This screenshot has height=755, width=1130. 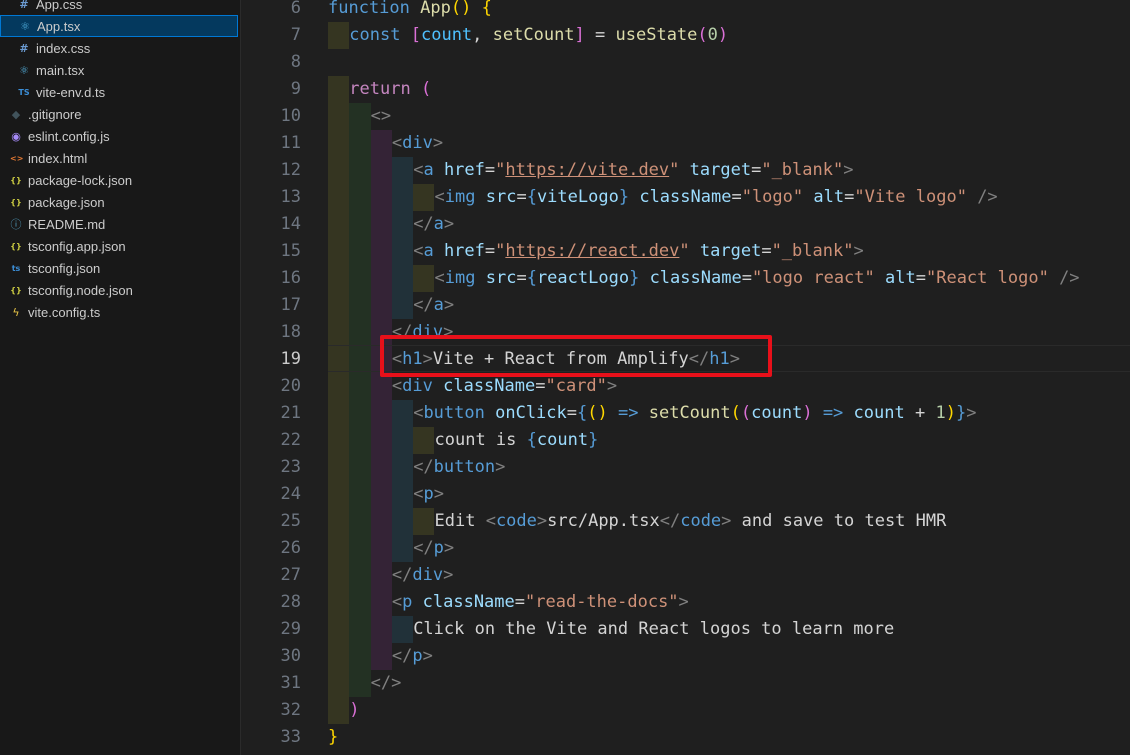 What do you see at coordinates (417, 143) in the screenshot?
I see `code-line: <div>` at bounding box center [417, 143].